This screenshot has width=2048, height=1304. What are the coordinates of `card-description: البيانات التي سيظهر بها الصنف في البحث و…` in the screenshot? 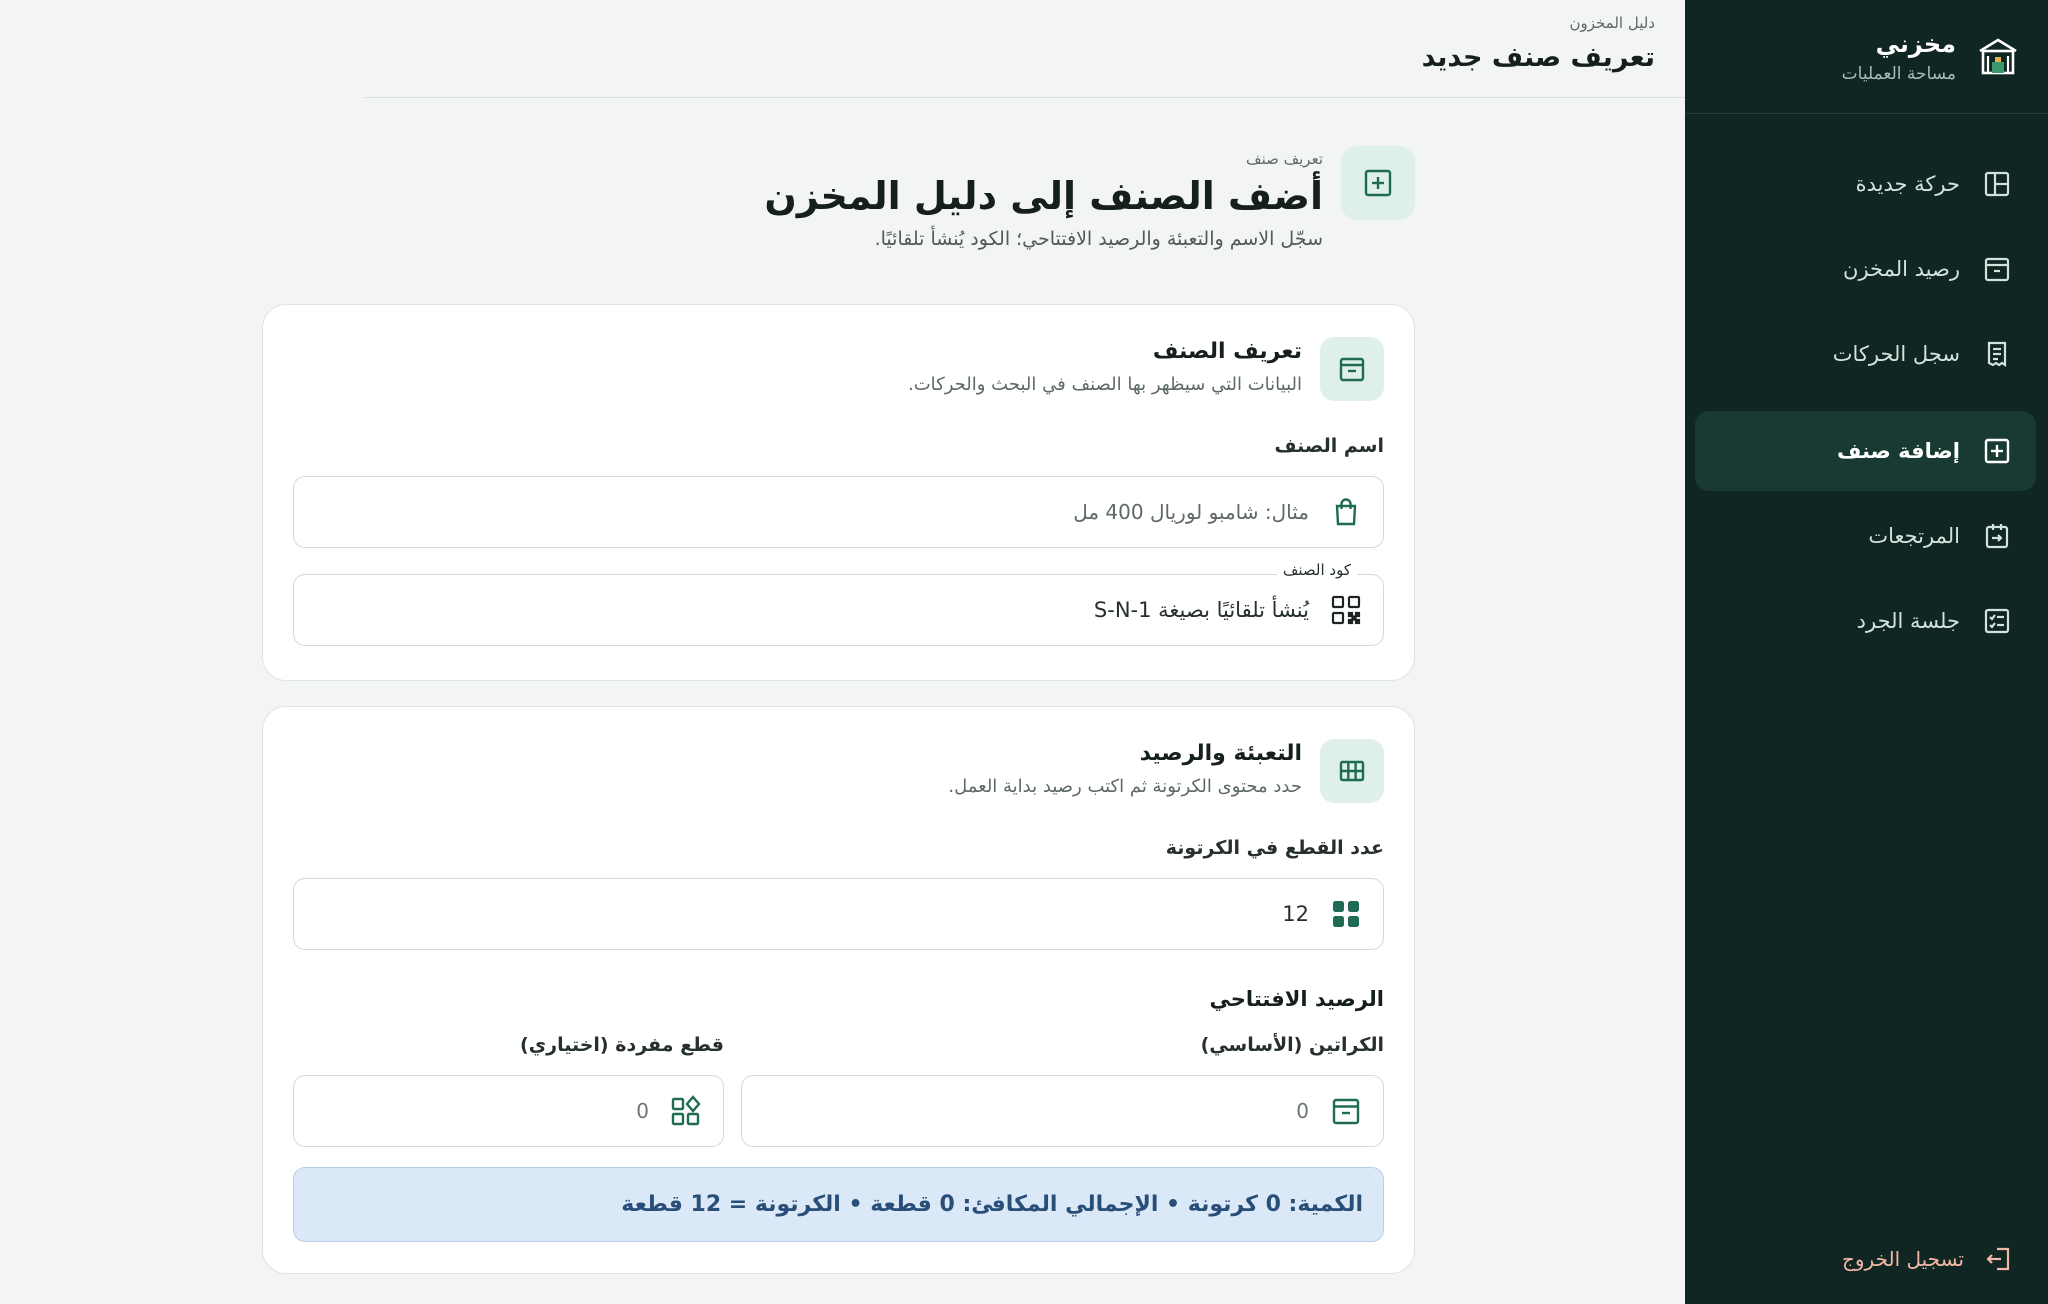 It's located at (1105, 384).